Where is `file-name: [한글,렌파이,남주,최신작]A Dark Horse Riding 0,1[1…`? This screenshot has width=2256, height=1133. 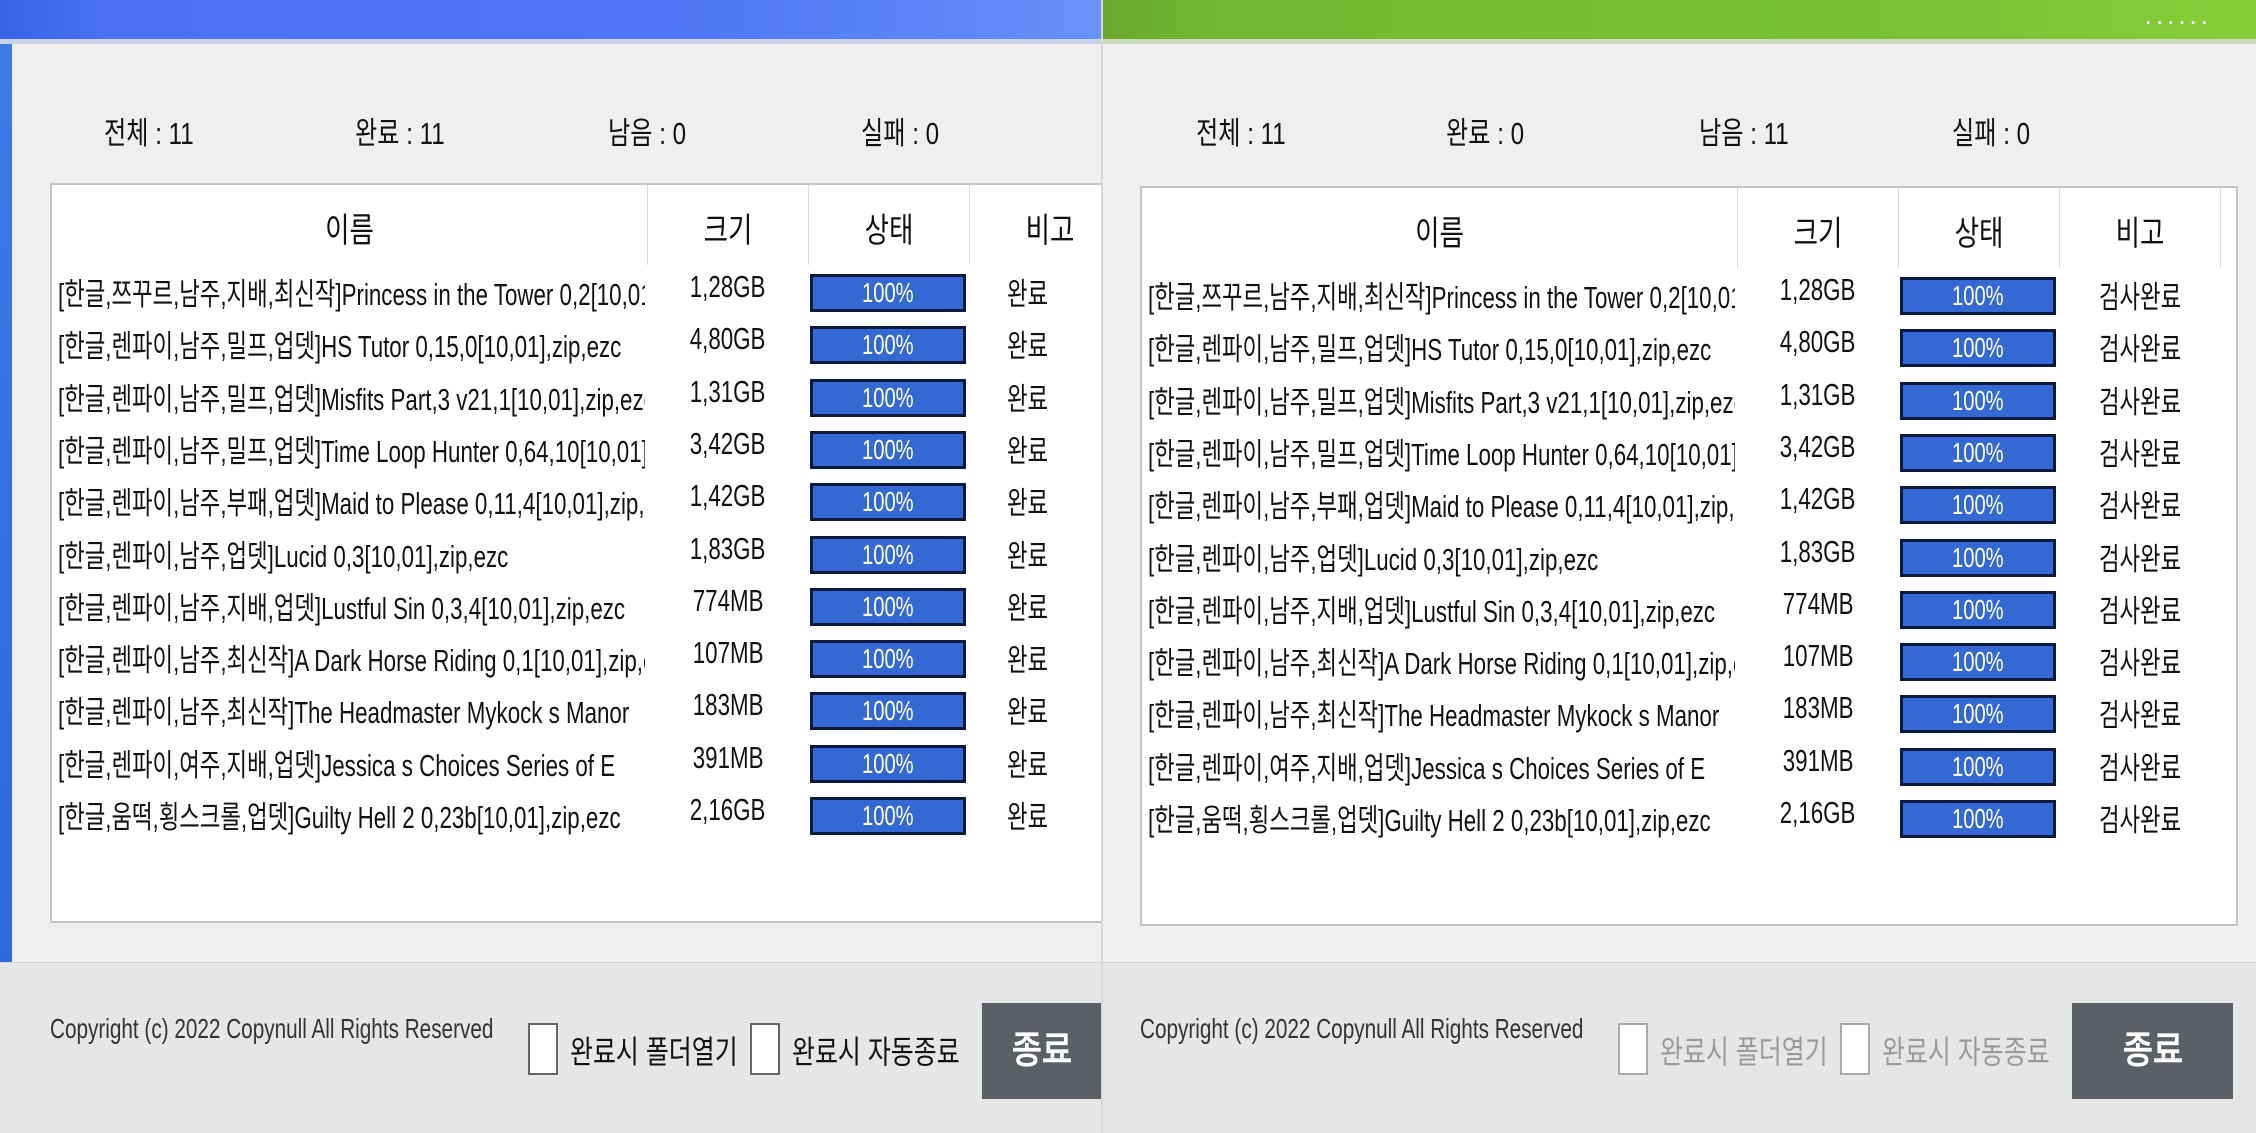 file-name: [한글,렌파이,남주,최신작]A Dark Horse Riding 0,1[1… is located at coordinates (351, 661).